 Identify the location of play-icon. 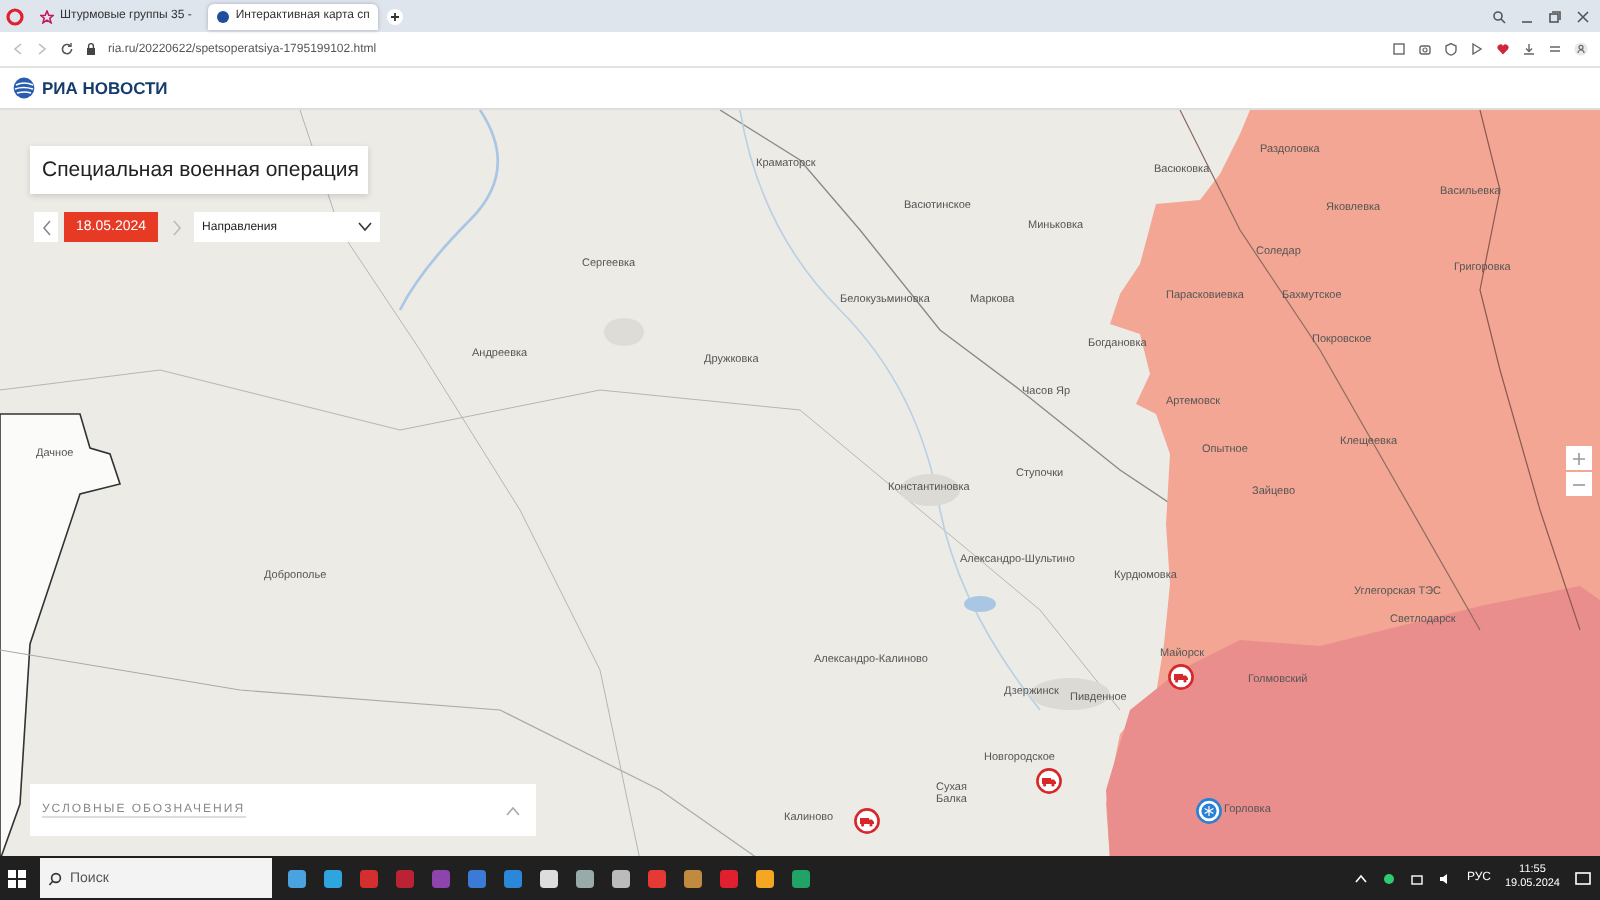
(1477, 49).